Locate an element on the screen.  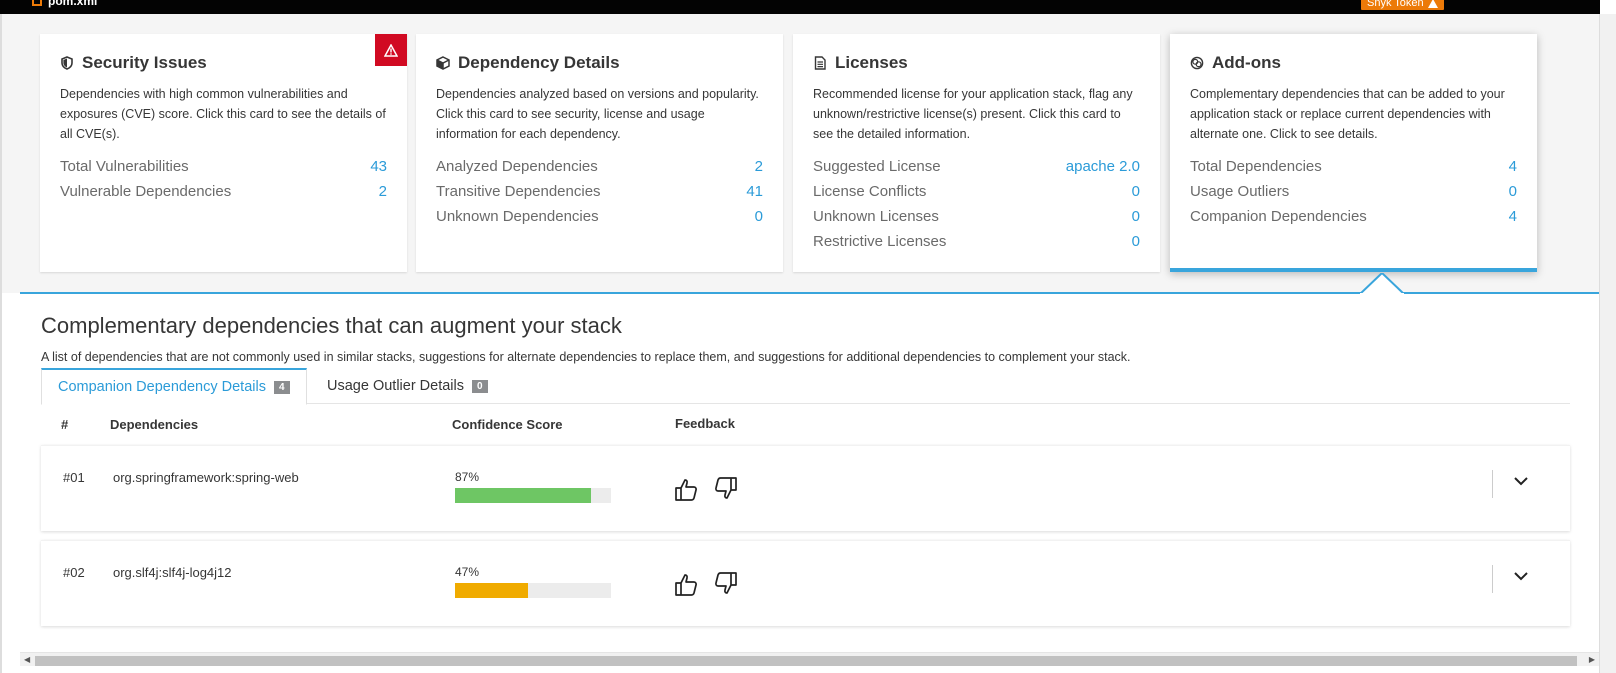
count-badge: 0 is located at coordinates (480, 386).